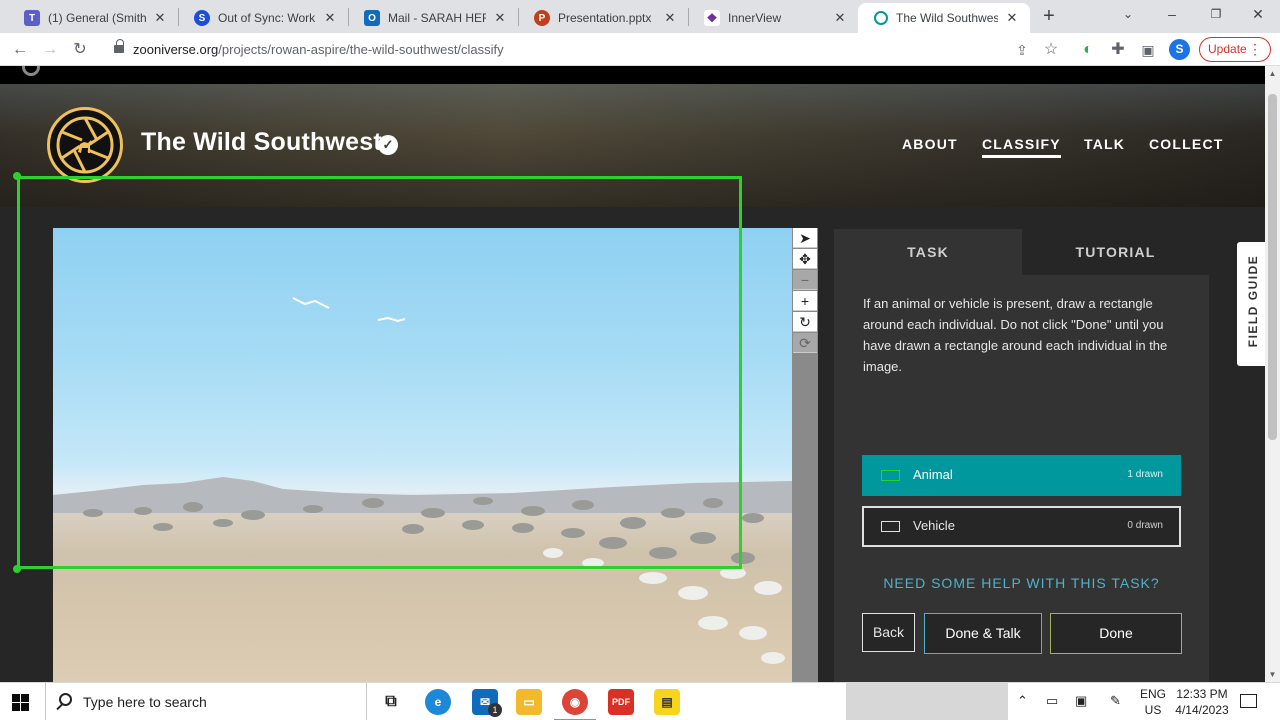 This screenshot has width=1280, height=720. Describe the element at coordinates (1081, 701) in the screenshot. I see `network-icon: ▣` at that location.